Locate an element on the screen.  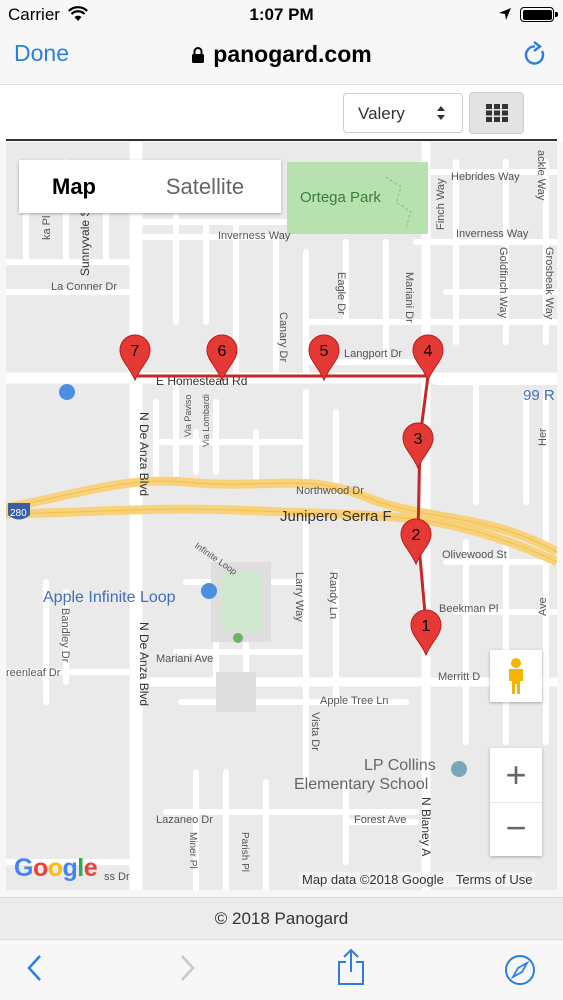
pegman-icon is located at coordinates (516, 676).